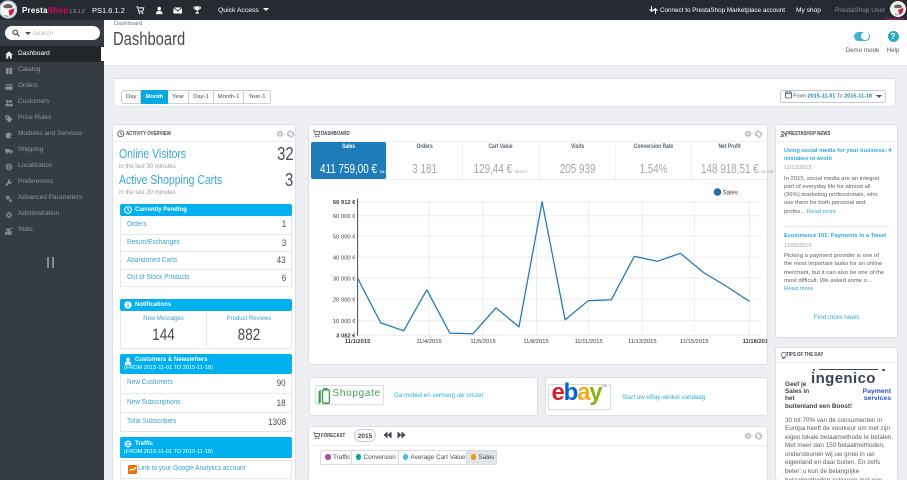 This screenshot has height=480, width=907. Describe the element at coordinates (535, 342) in the screenshot. I see `svg-text: 11/8/2015` at that location.